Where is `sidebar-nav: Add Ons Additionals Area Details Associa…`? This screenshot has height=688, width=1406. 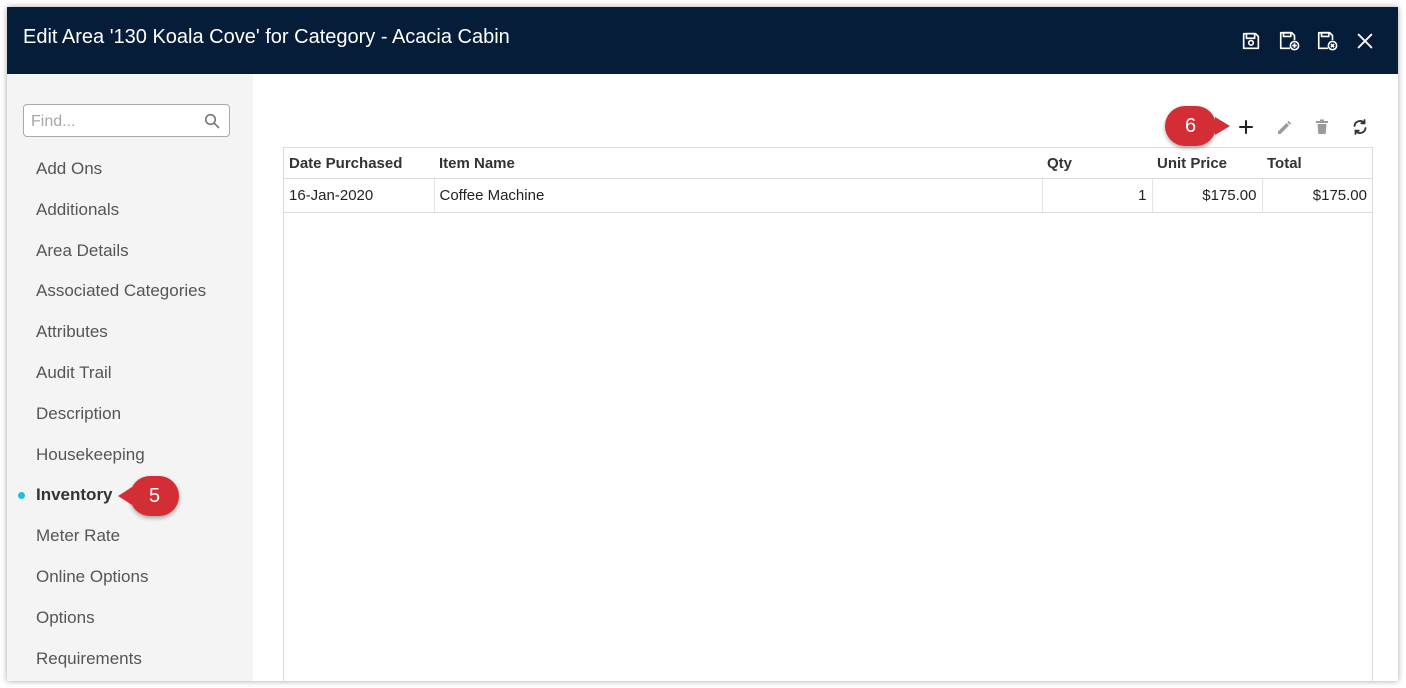 sidebar-nav: Add Ons Additionals Area Details Associa… is located at coordinates (130, 414).